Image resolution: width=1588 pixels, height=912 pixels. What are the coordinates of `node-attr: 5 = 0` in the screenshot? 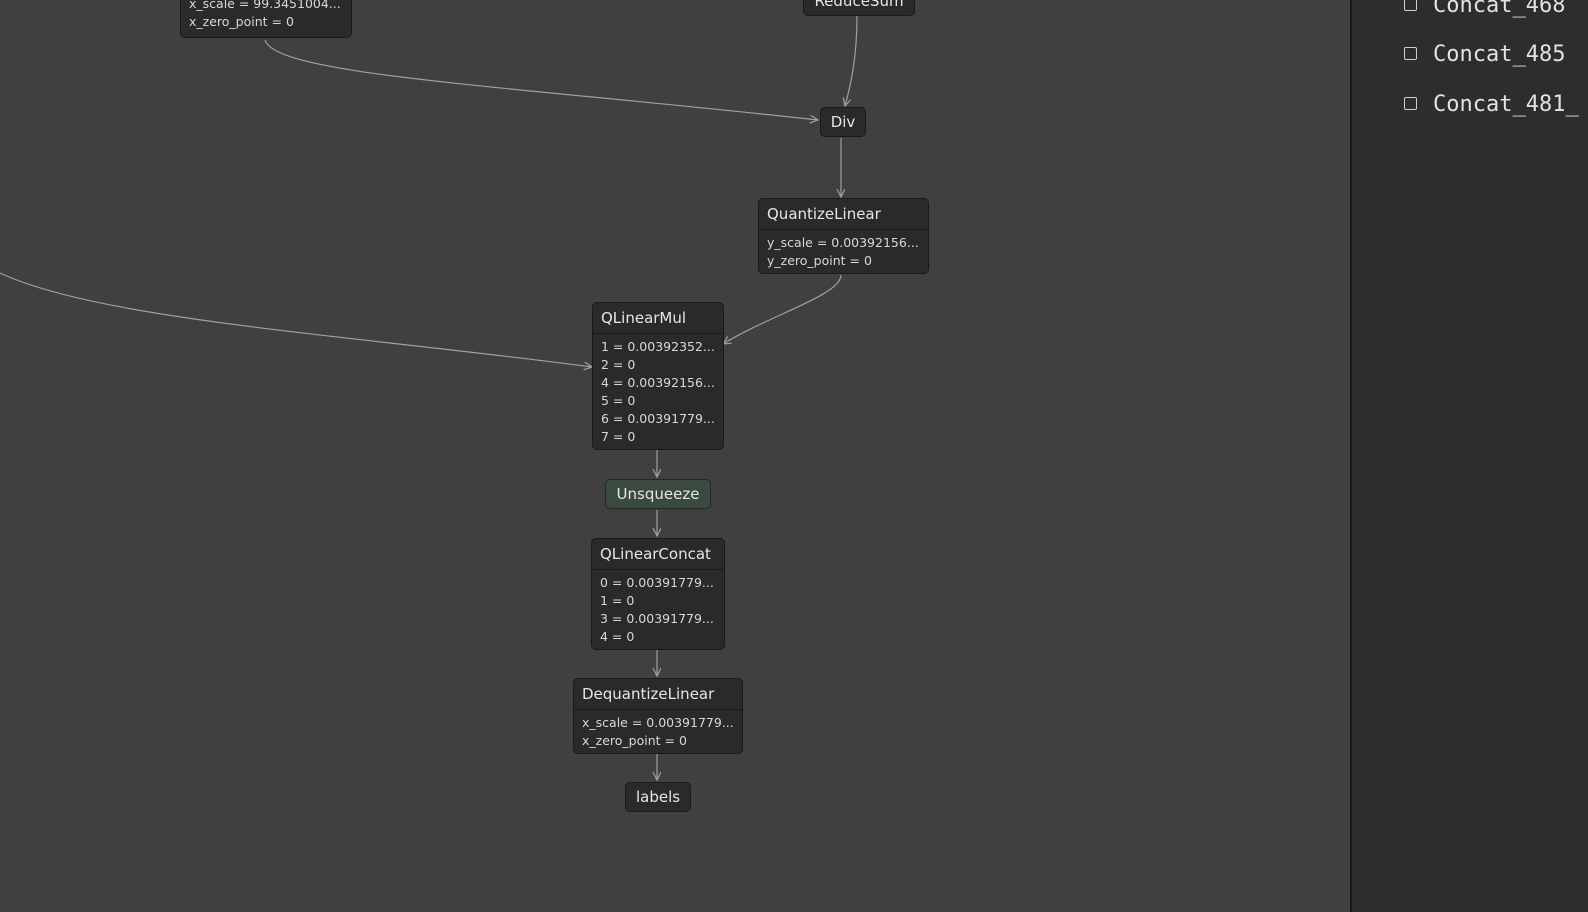 It's located at (618, 400).